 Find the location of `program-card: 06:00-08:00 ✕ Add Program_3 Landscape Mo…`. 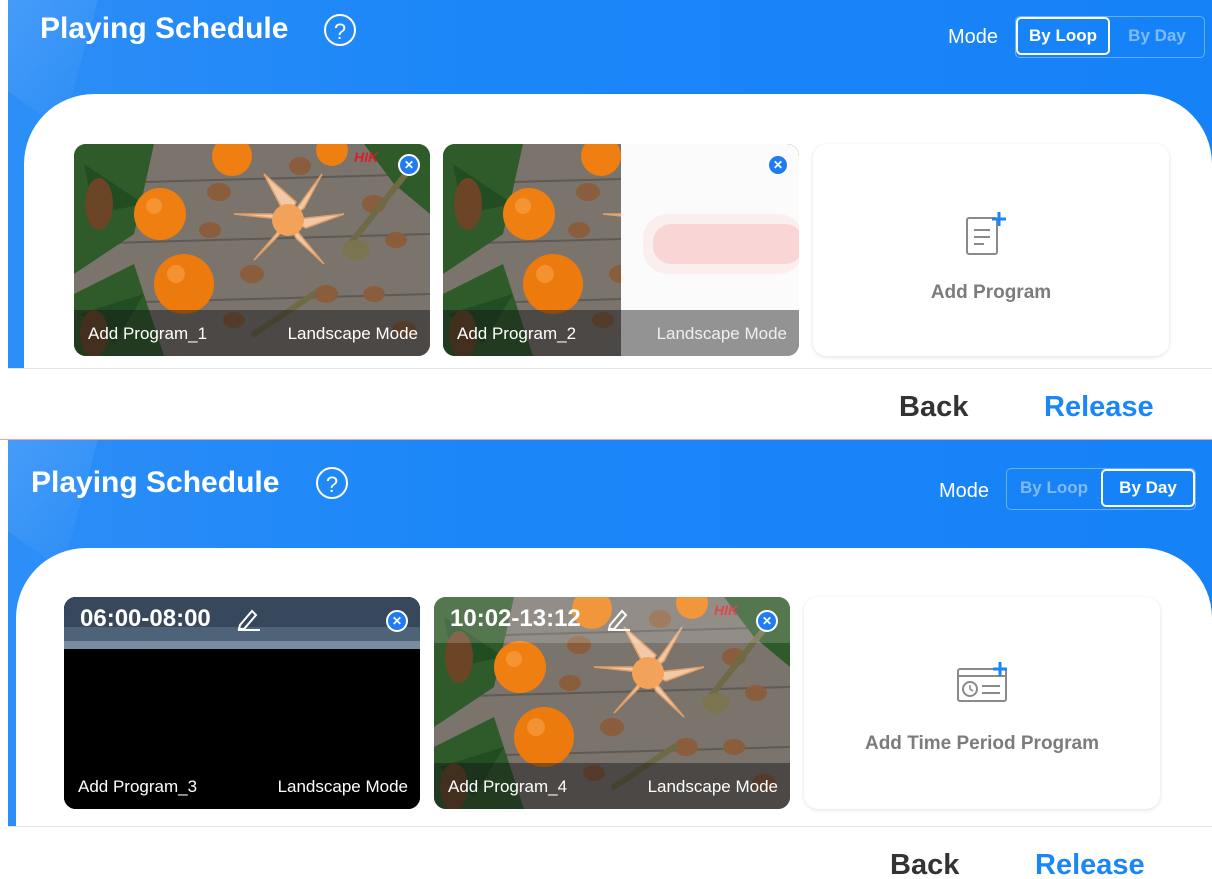

program-card: 06:00-08:00 ✕ Add Program_3 Landscape Mo… is located at coordinates (242, 703).